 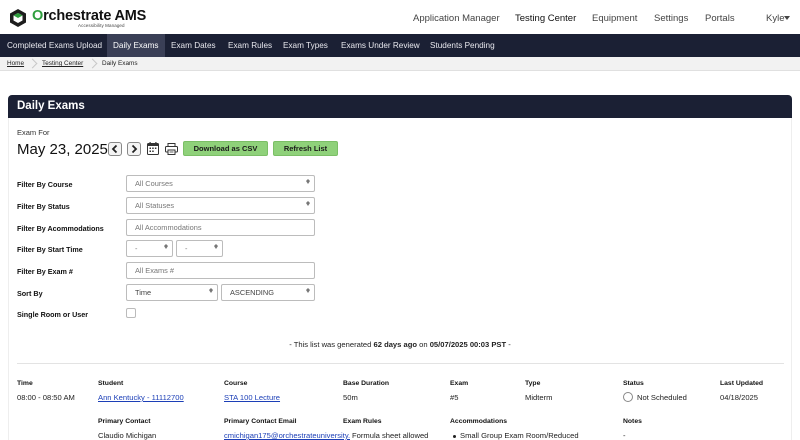 I want to click on filter-exam-num-label: Filter By Exam #, so click(x=45, y=271).